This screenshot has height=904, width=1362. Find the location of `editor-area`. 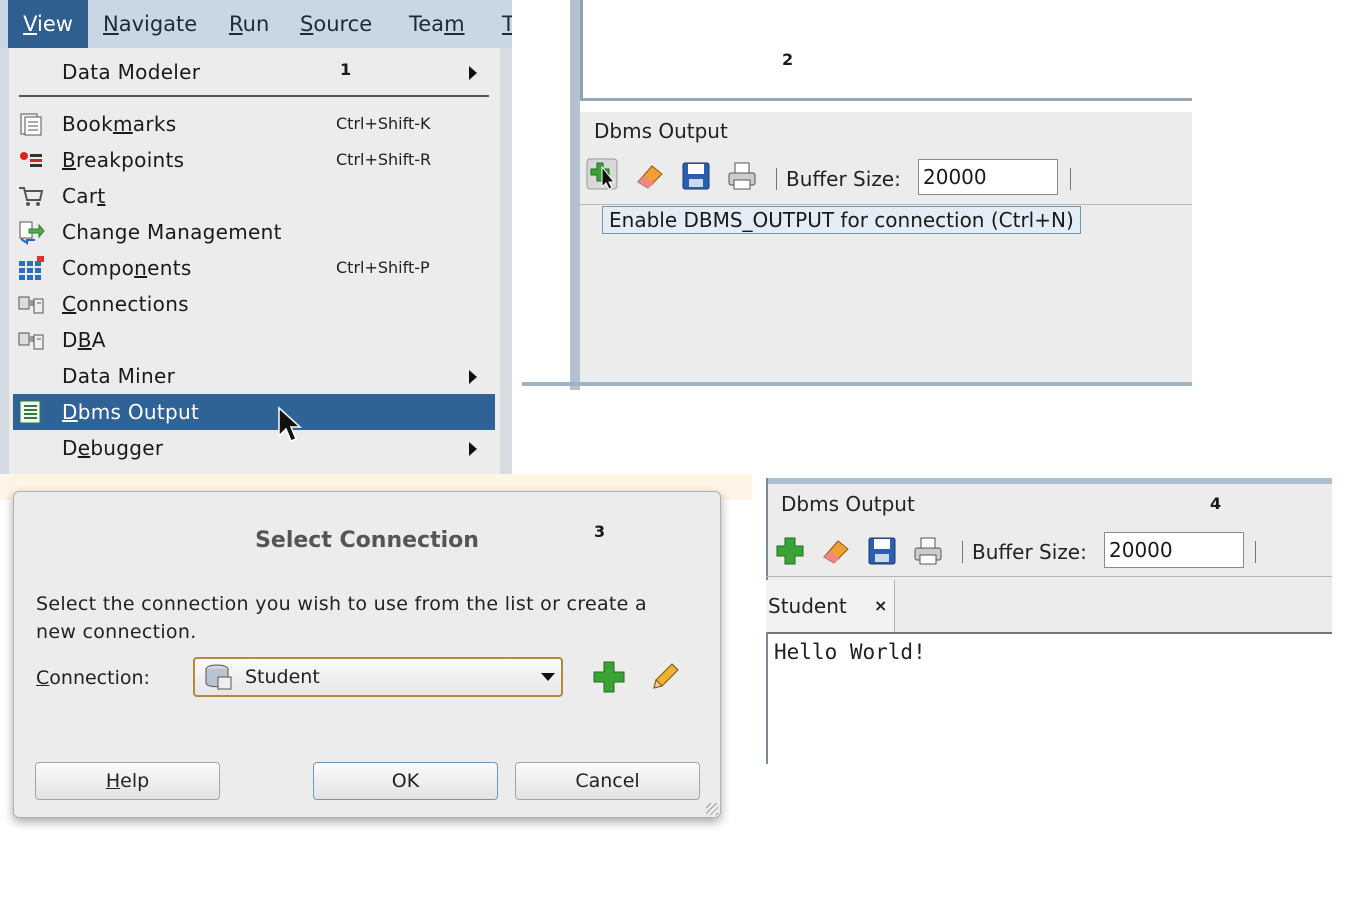

editor-area is located at coordinates (886, 50).